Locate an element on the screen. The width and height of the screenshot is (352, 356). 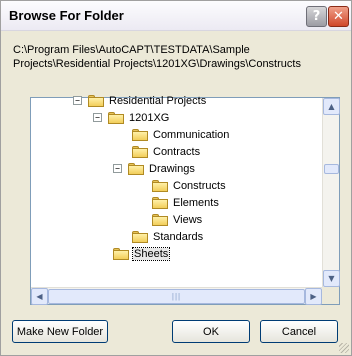
close-icon: ✕ is located at coordinates (338, 16).